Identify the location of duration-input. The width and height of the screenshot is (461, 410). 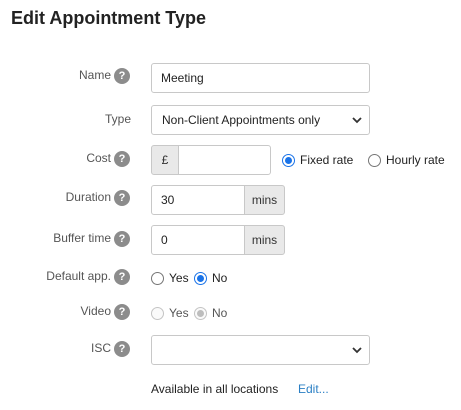
(198, 200).